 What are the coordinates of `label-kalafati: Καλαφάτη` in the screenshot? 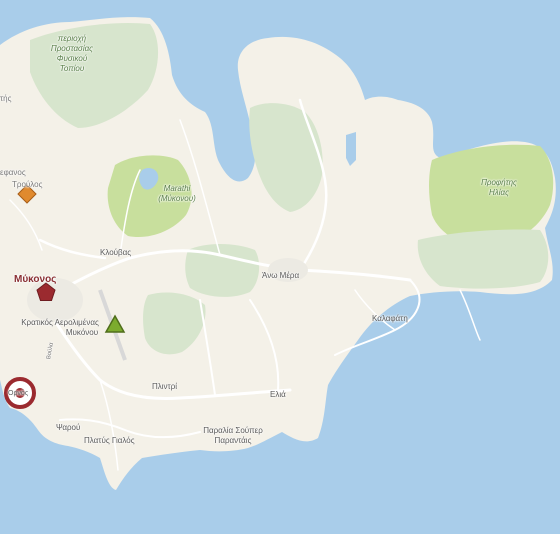 It's located at (390, 318).